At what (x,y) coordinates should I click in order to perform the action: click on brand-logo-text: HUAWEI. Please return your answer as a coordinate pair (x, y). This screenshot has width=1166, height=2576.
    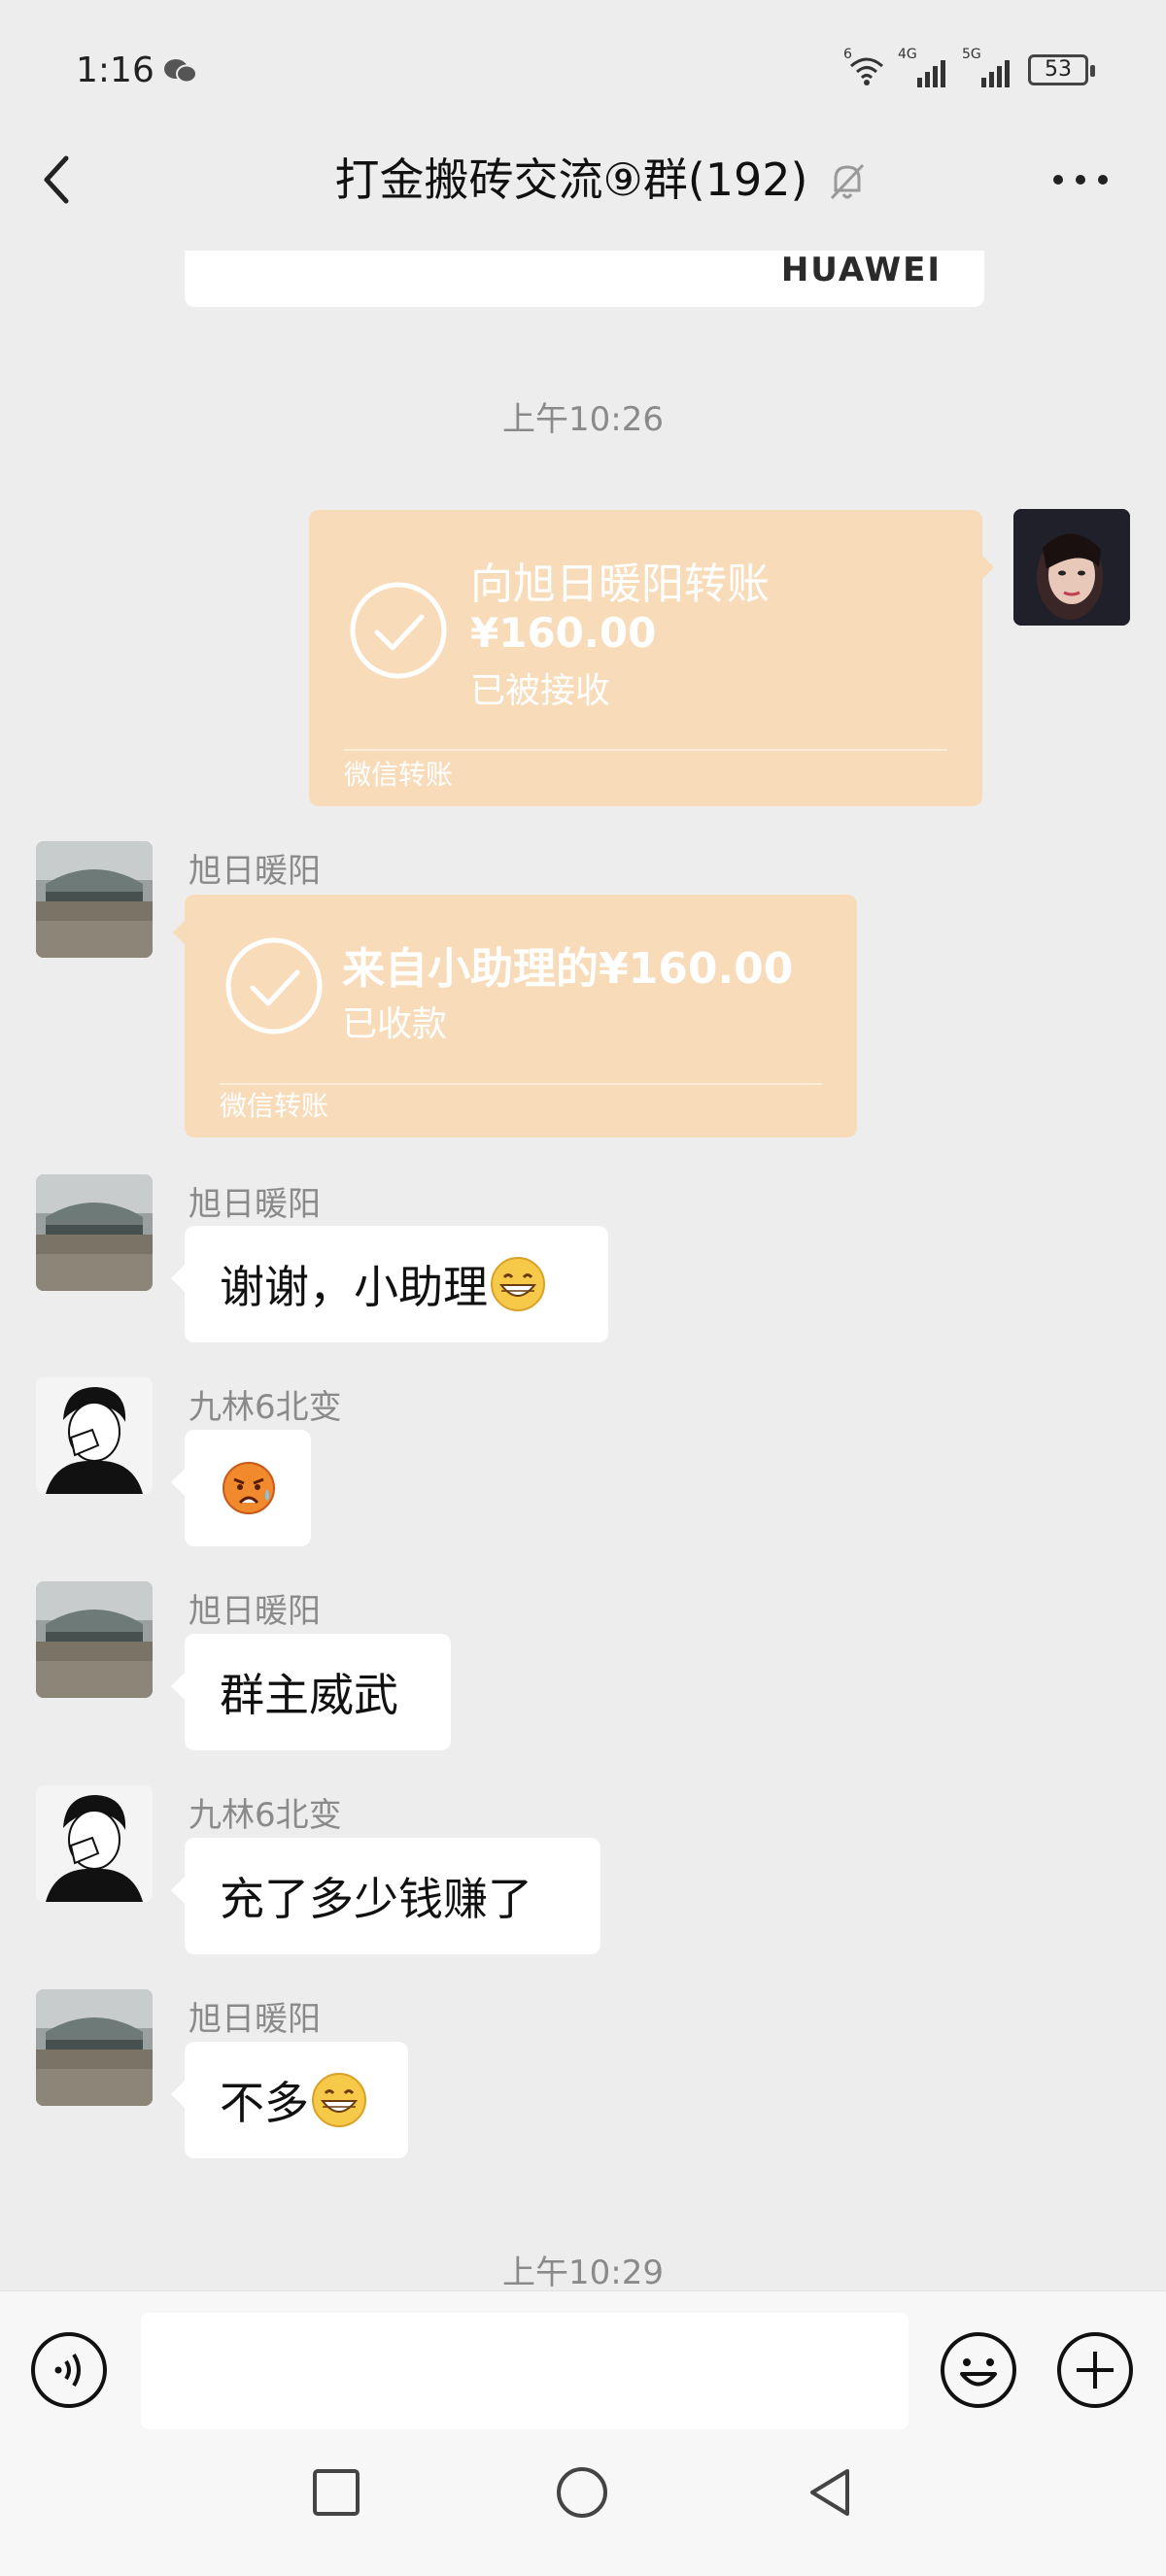
    Looking at the image, I should click on (861, 270).